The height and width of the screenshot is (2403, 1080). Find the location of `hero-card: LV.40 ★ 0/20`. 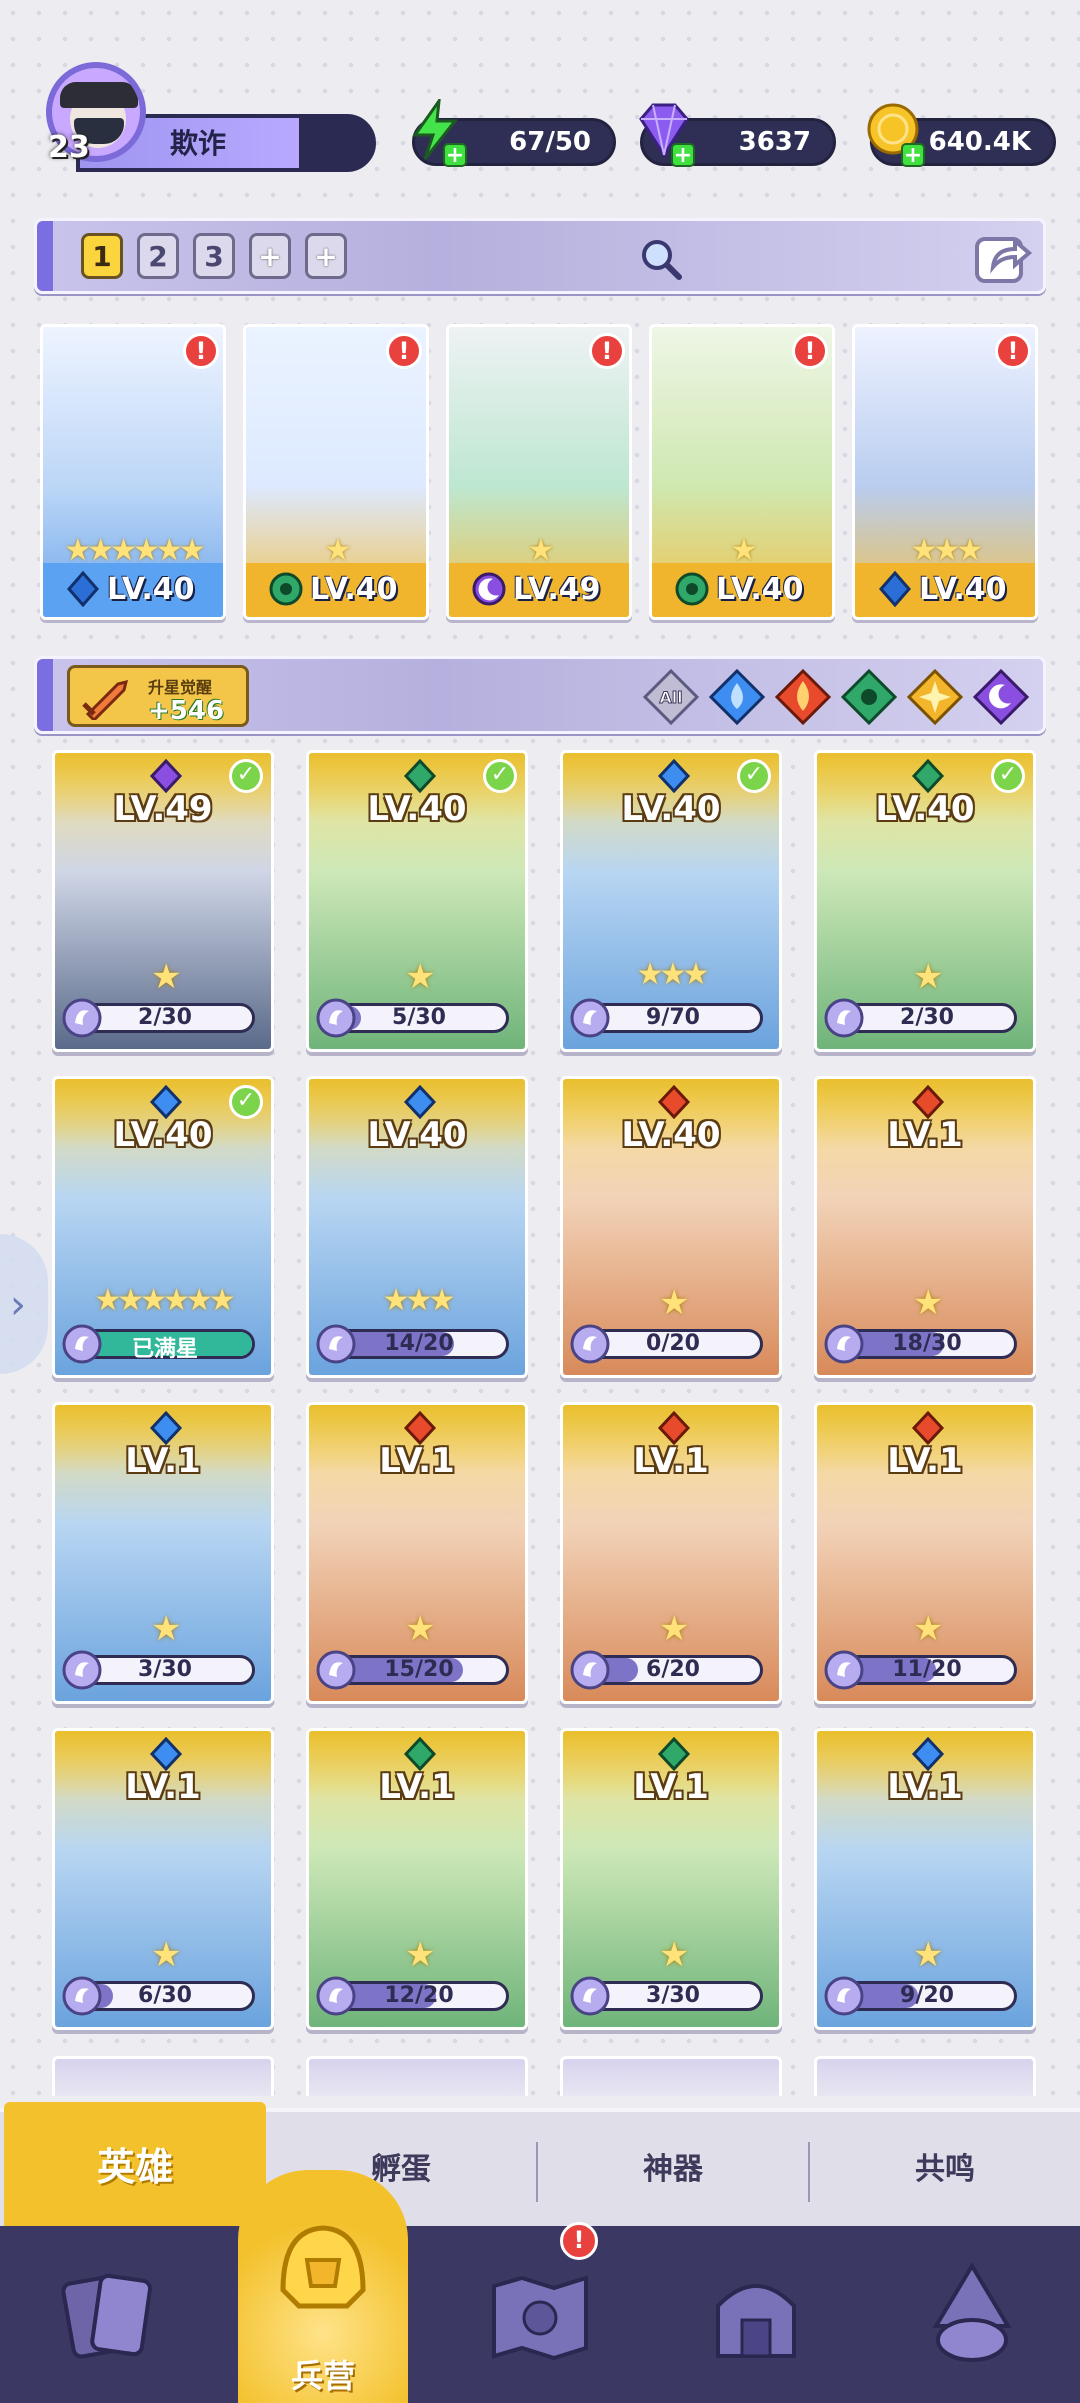

hero-card: LV.40 ★ 0/20 is located at coordinates (671, 1227).